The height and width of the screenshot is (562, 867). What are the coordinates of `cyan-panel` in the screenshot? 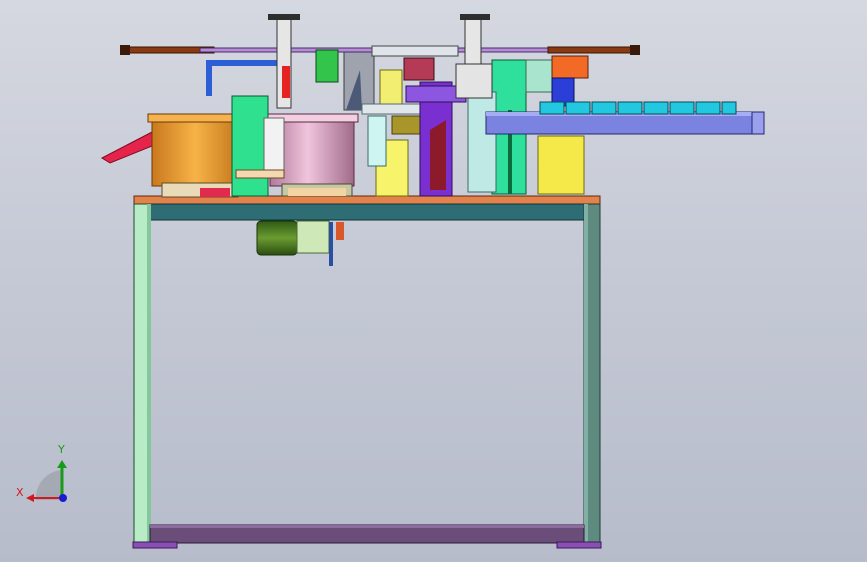 It's located at (377, 141).